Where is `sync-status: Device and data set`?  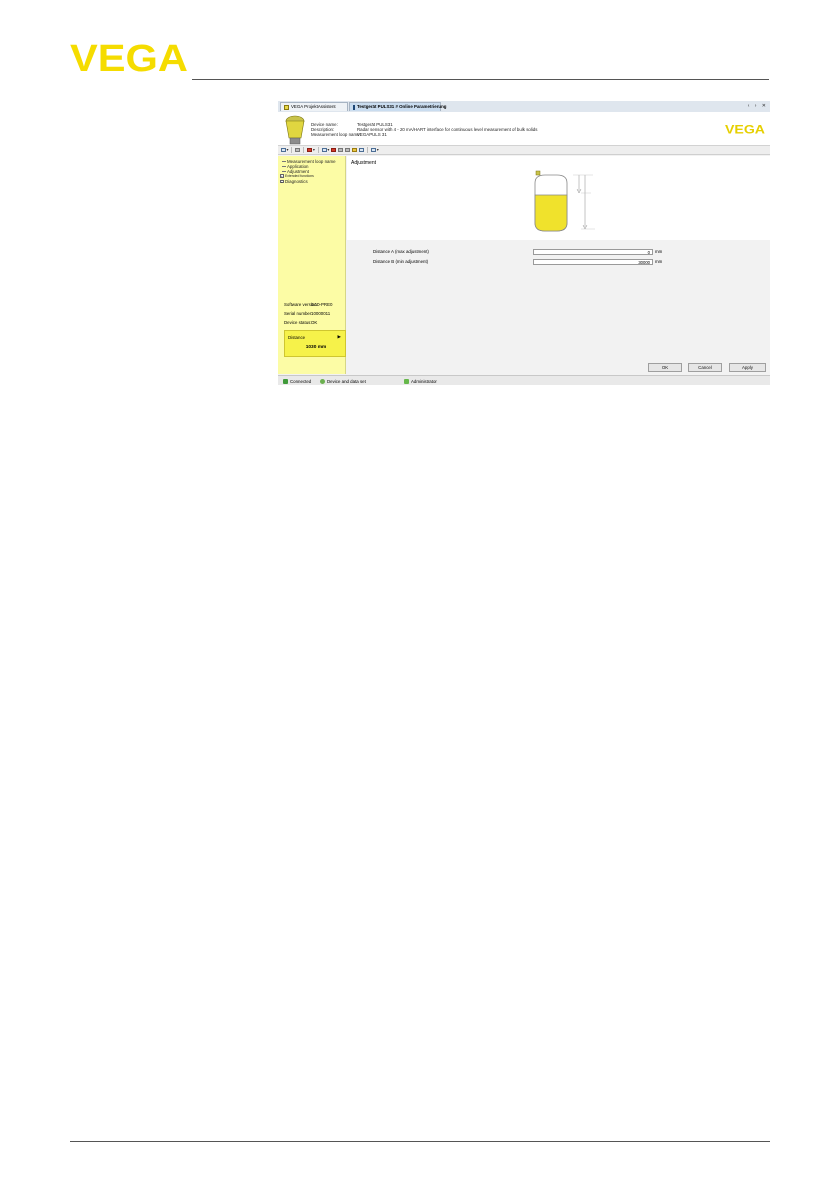 sync-status: Device and data set is located at coordinates (343, 381).